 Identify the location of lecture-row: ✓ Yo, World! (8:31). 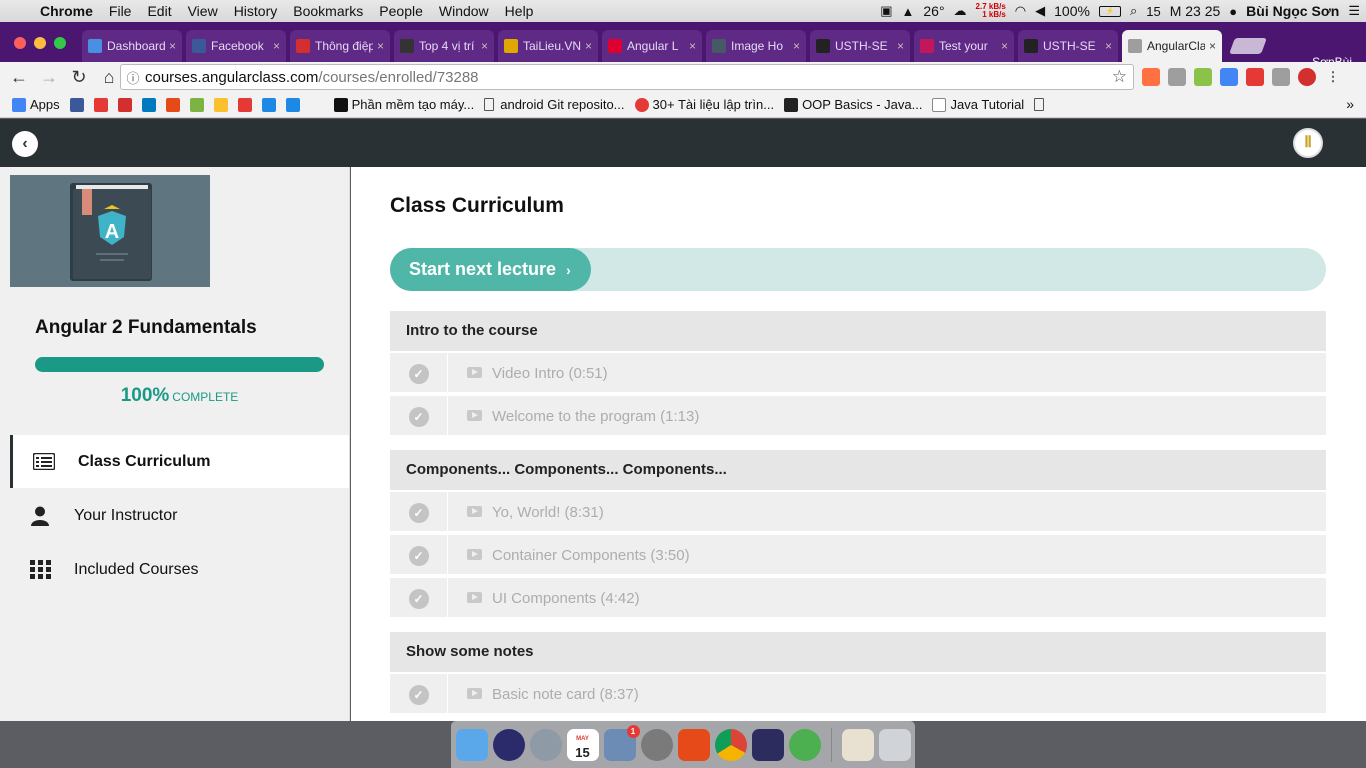
(858, 512).